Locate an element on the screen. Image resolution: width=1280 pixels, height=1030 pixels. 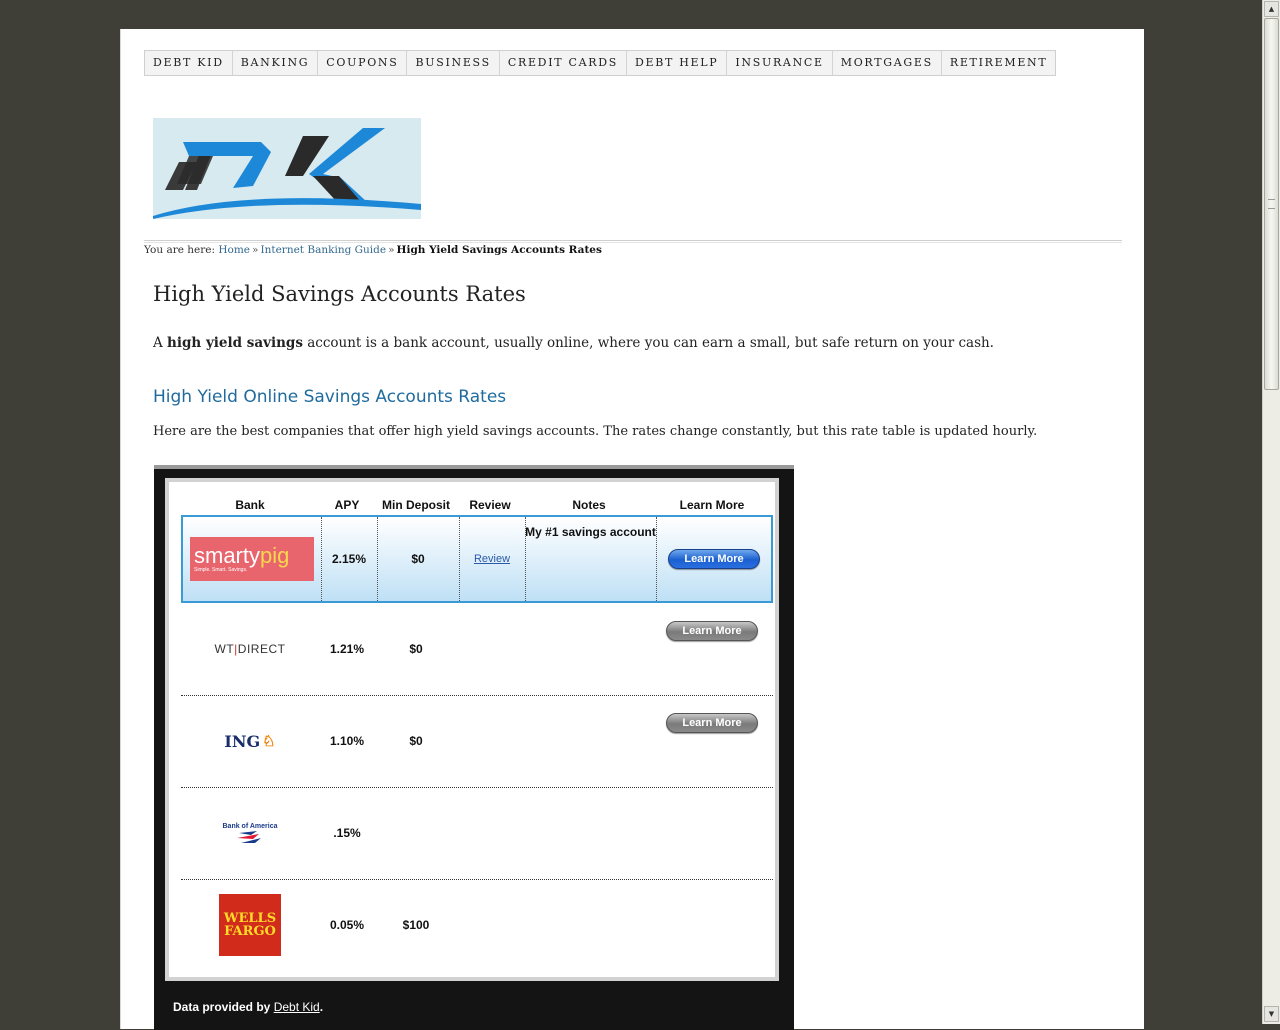
logo-accent: pig is located at coordinates (275, 555).